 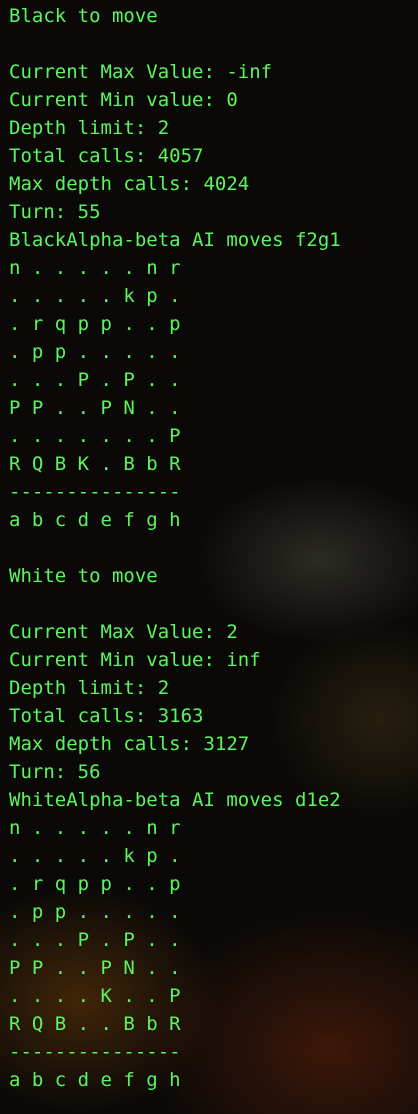 I want to click on board-rank-line: . . . . . . . P, so click(x=95, y=436).